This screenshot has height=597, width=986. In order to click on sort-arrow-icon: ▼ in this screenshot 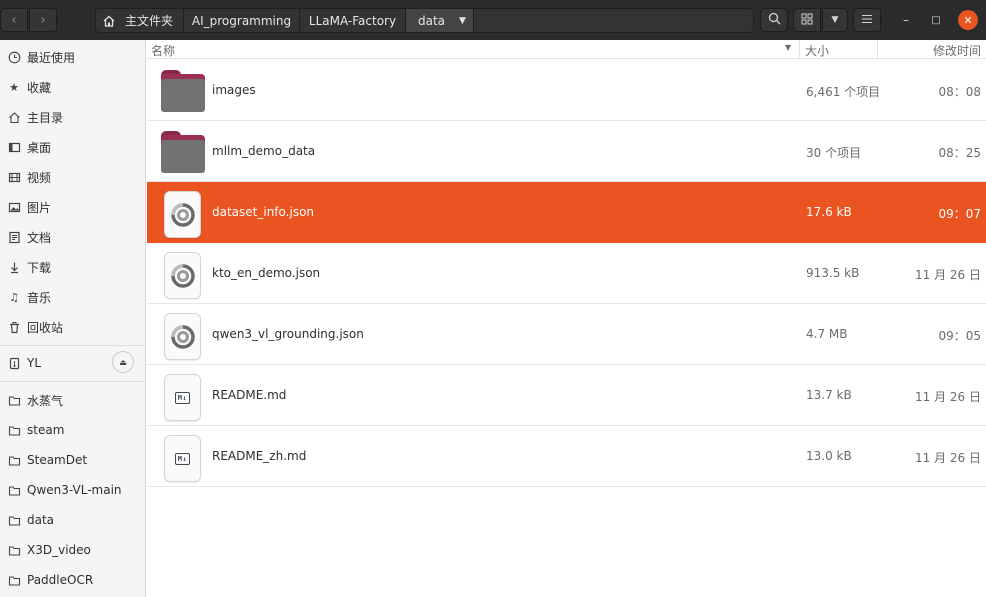, I will do `click(788, 47)`.